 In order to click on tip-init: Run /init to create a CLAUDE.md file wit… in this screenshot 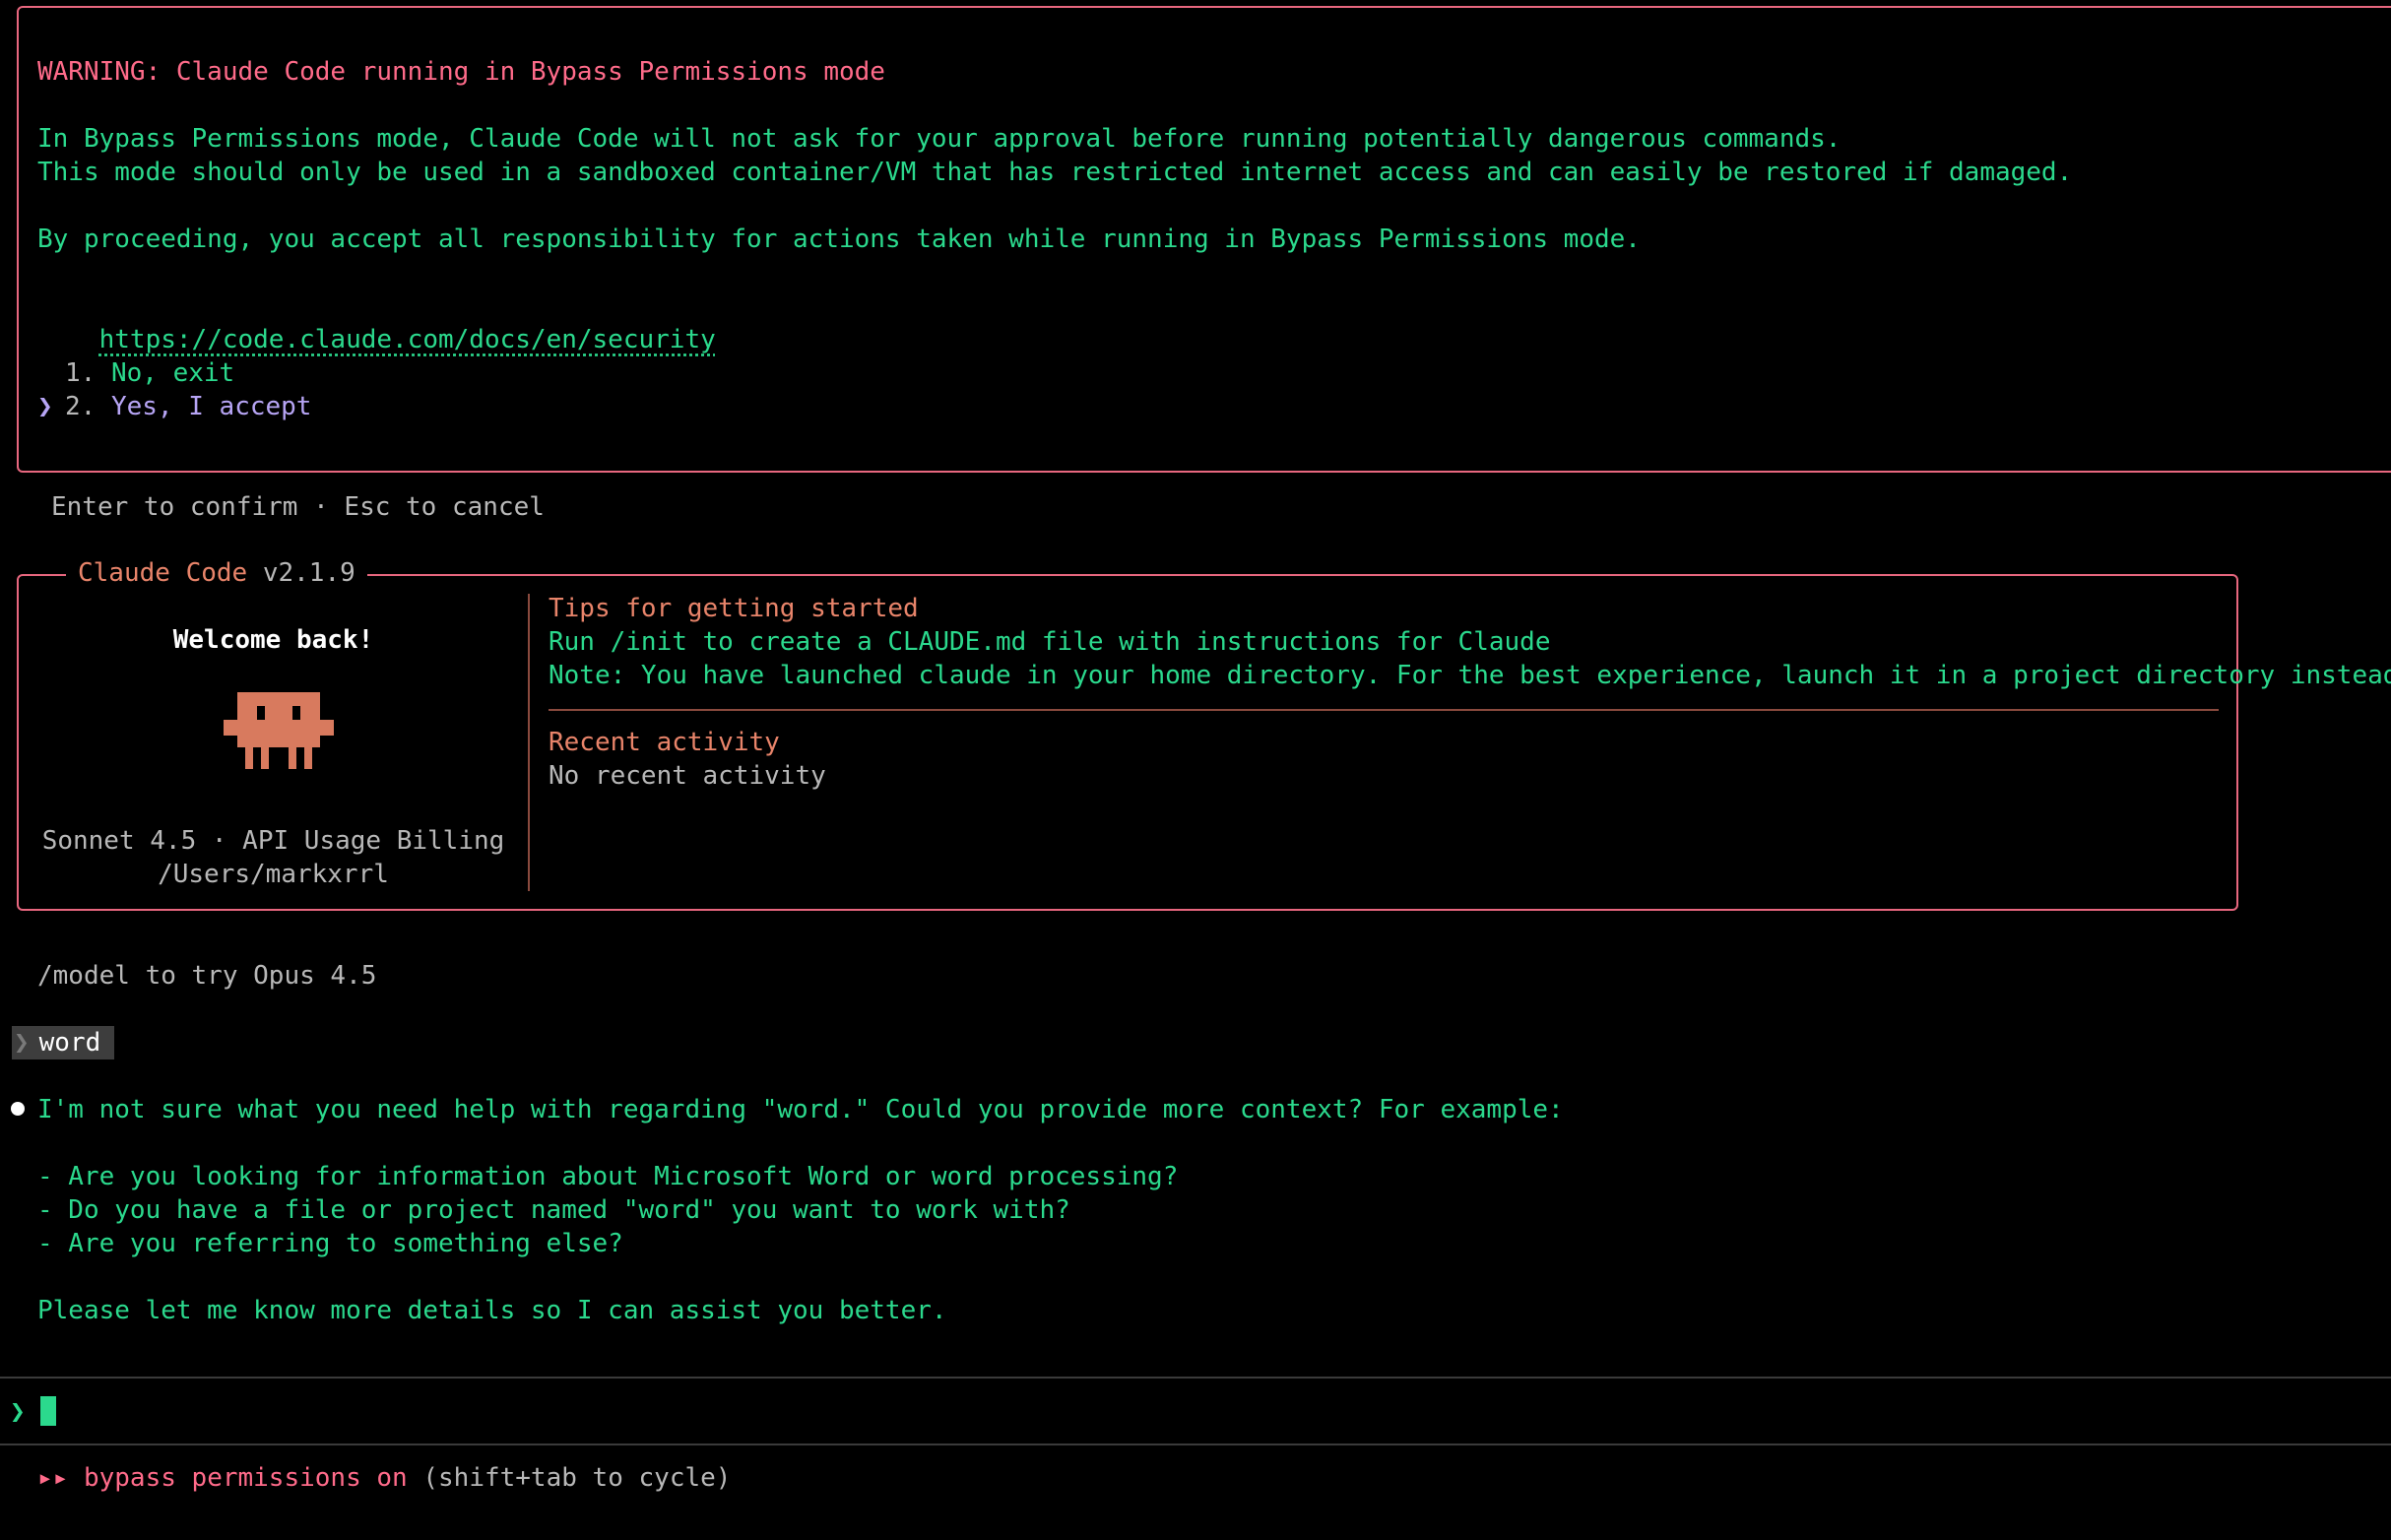, I will do `click(1050, 642)`.